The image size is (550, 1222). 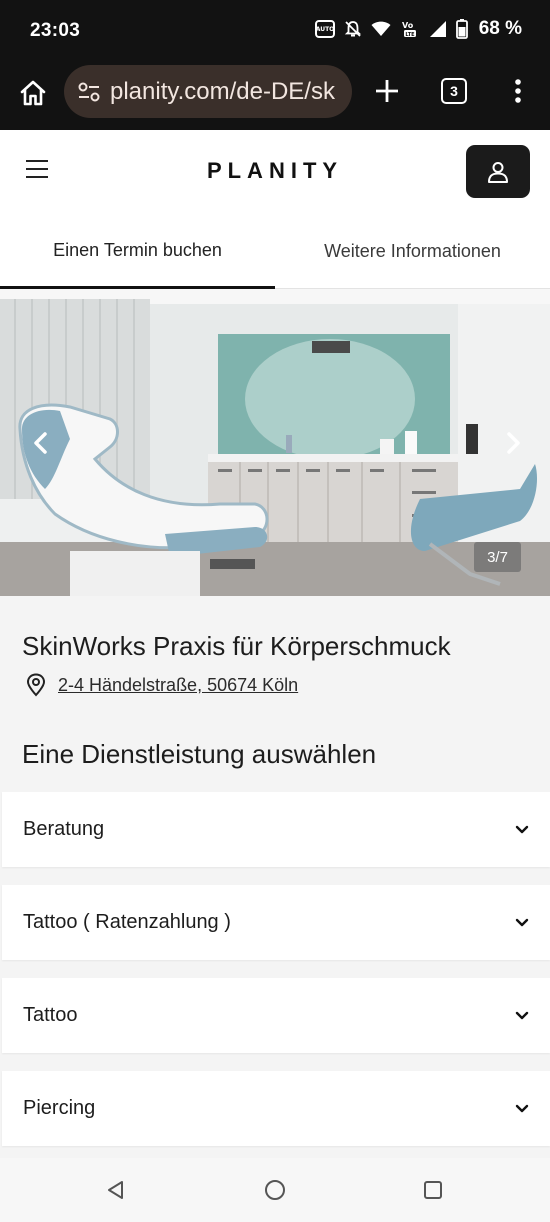 I want to click on chevron-right-icon, so click(x=513, y=443).